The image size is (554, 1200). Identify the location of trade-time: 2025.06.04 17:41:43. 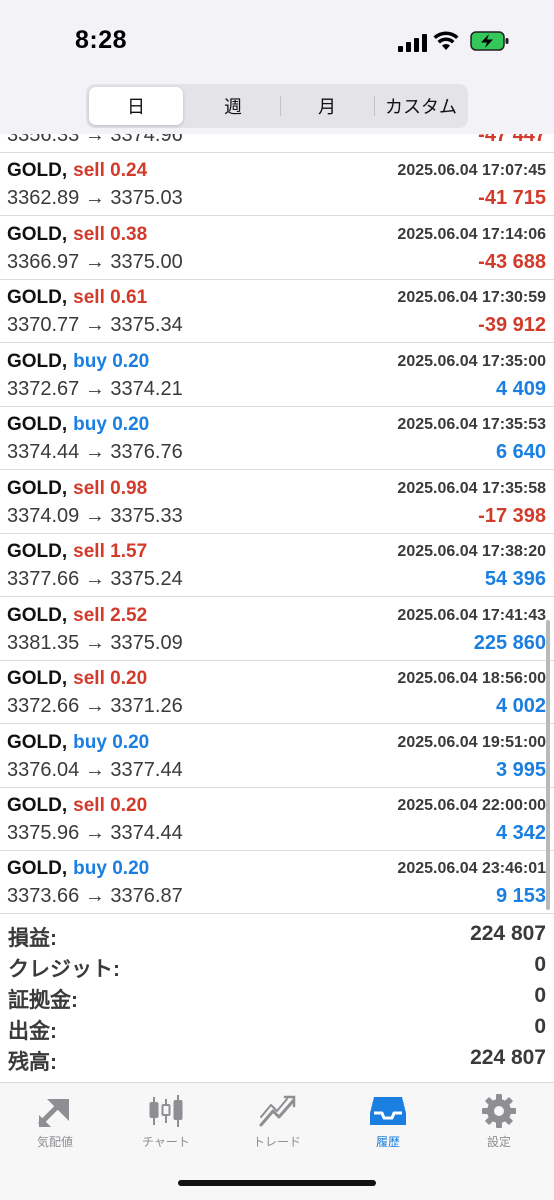
(471, 615).